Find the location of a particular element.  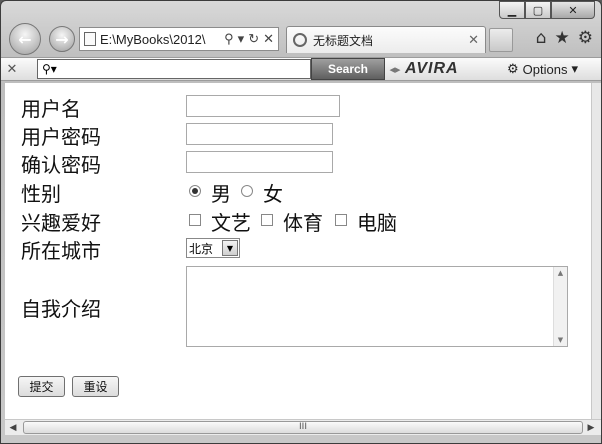

gender-label: 性别 is located at coordinates (41, 194).